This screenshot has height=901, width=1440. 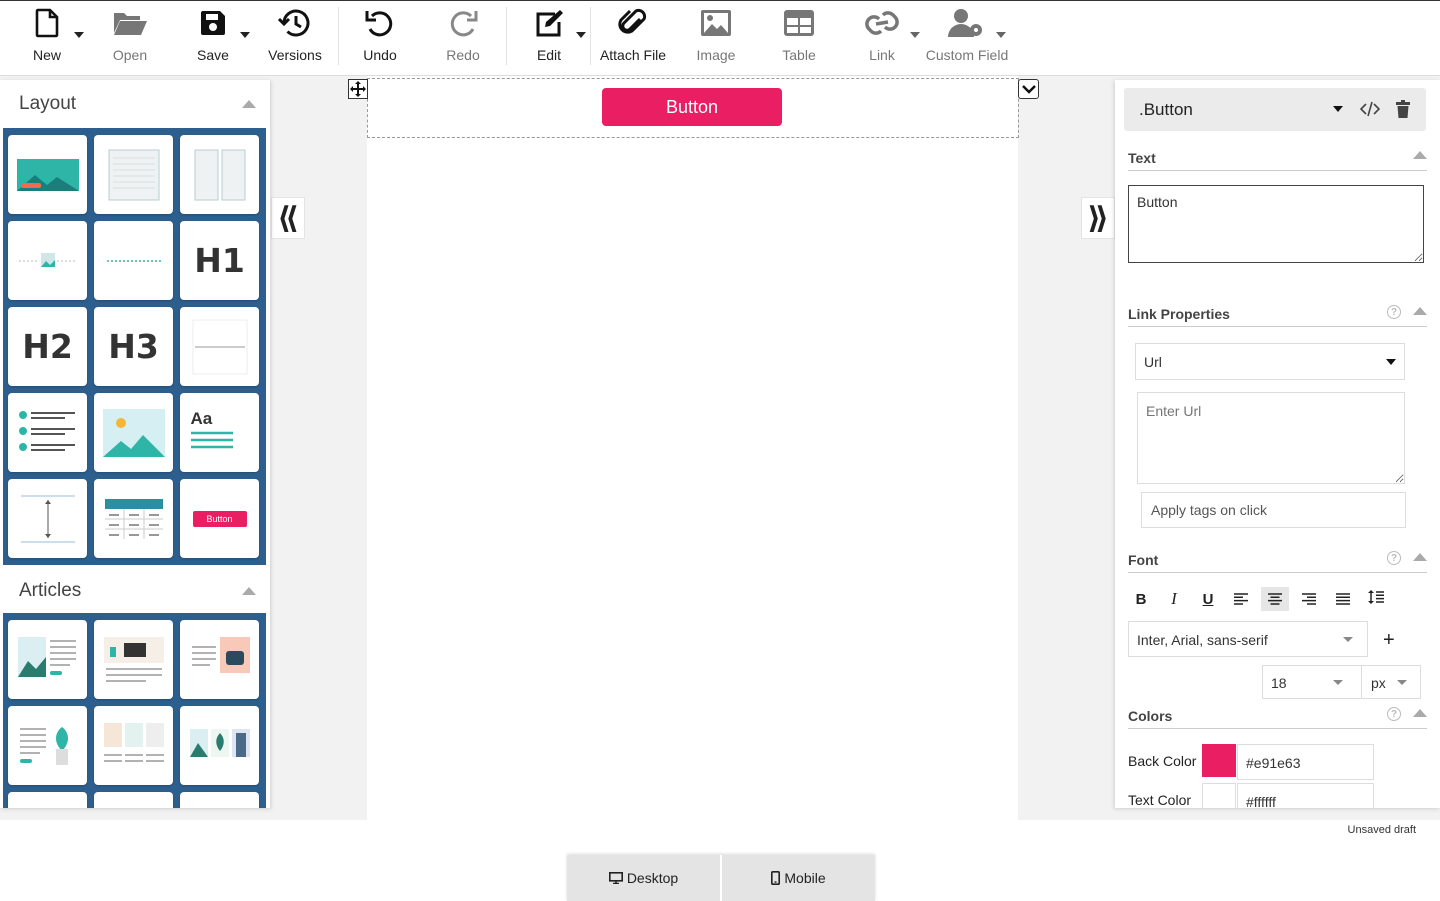 I want to click on colors-section-header: Colors ?, so click(x=1277, y=717).